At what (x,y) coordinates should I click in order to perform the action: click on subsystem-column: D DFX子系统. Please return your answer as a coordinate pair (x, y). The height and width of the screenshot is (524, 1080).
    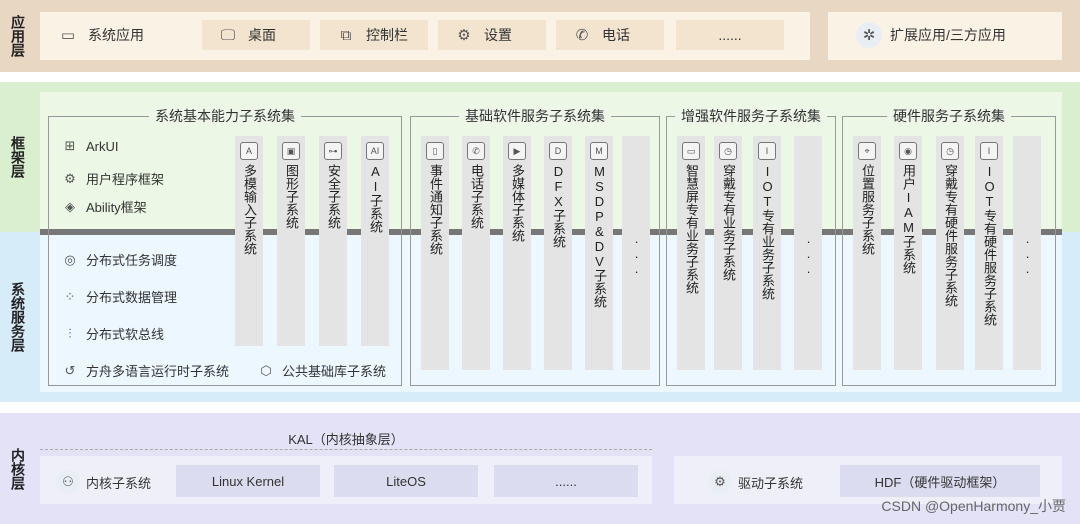
    Looking at the image, I should click on (558, 253).